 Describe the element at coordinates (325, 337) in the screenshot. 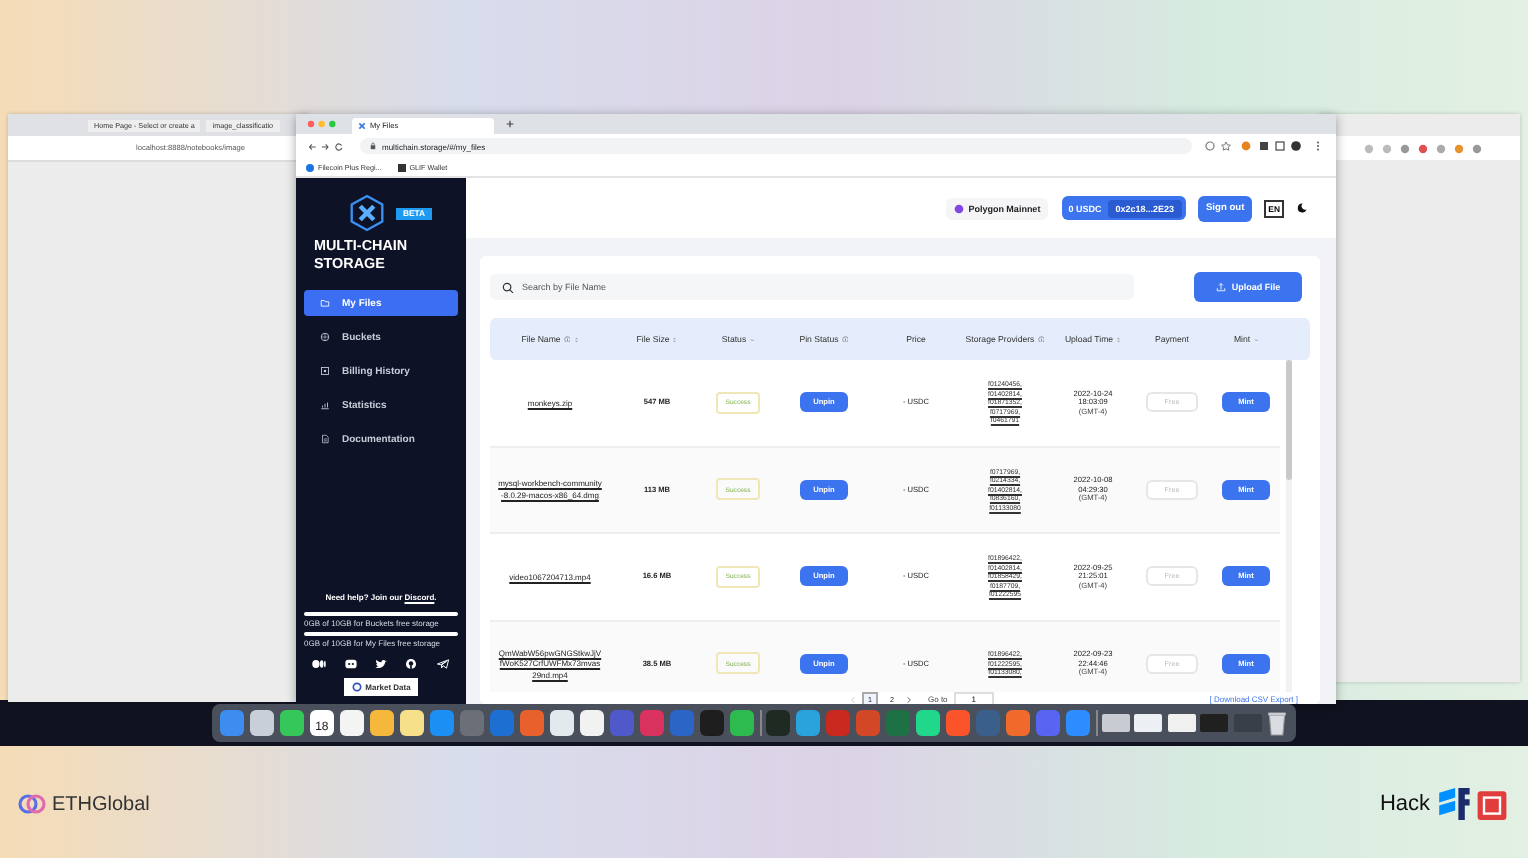

I see `bucket-icon` at that location.